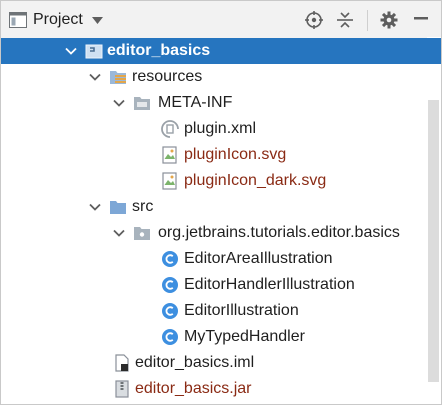 The width and height of the screenshot is (442, 405). Describe the element at coordinates (143, 206) in the screenshot. I see `tree-node-label: src` at that location.